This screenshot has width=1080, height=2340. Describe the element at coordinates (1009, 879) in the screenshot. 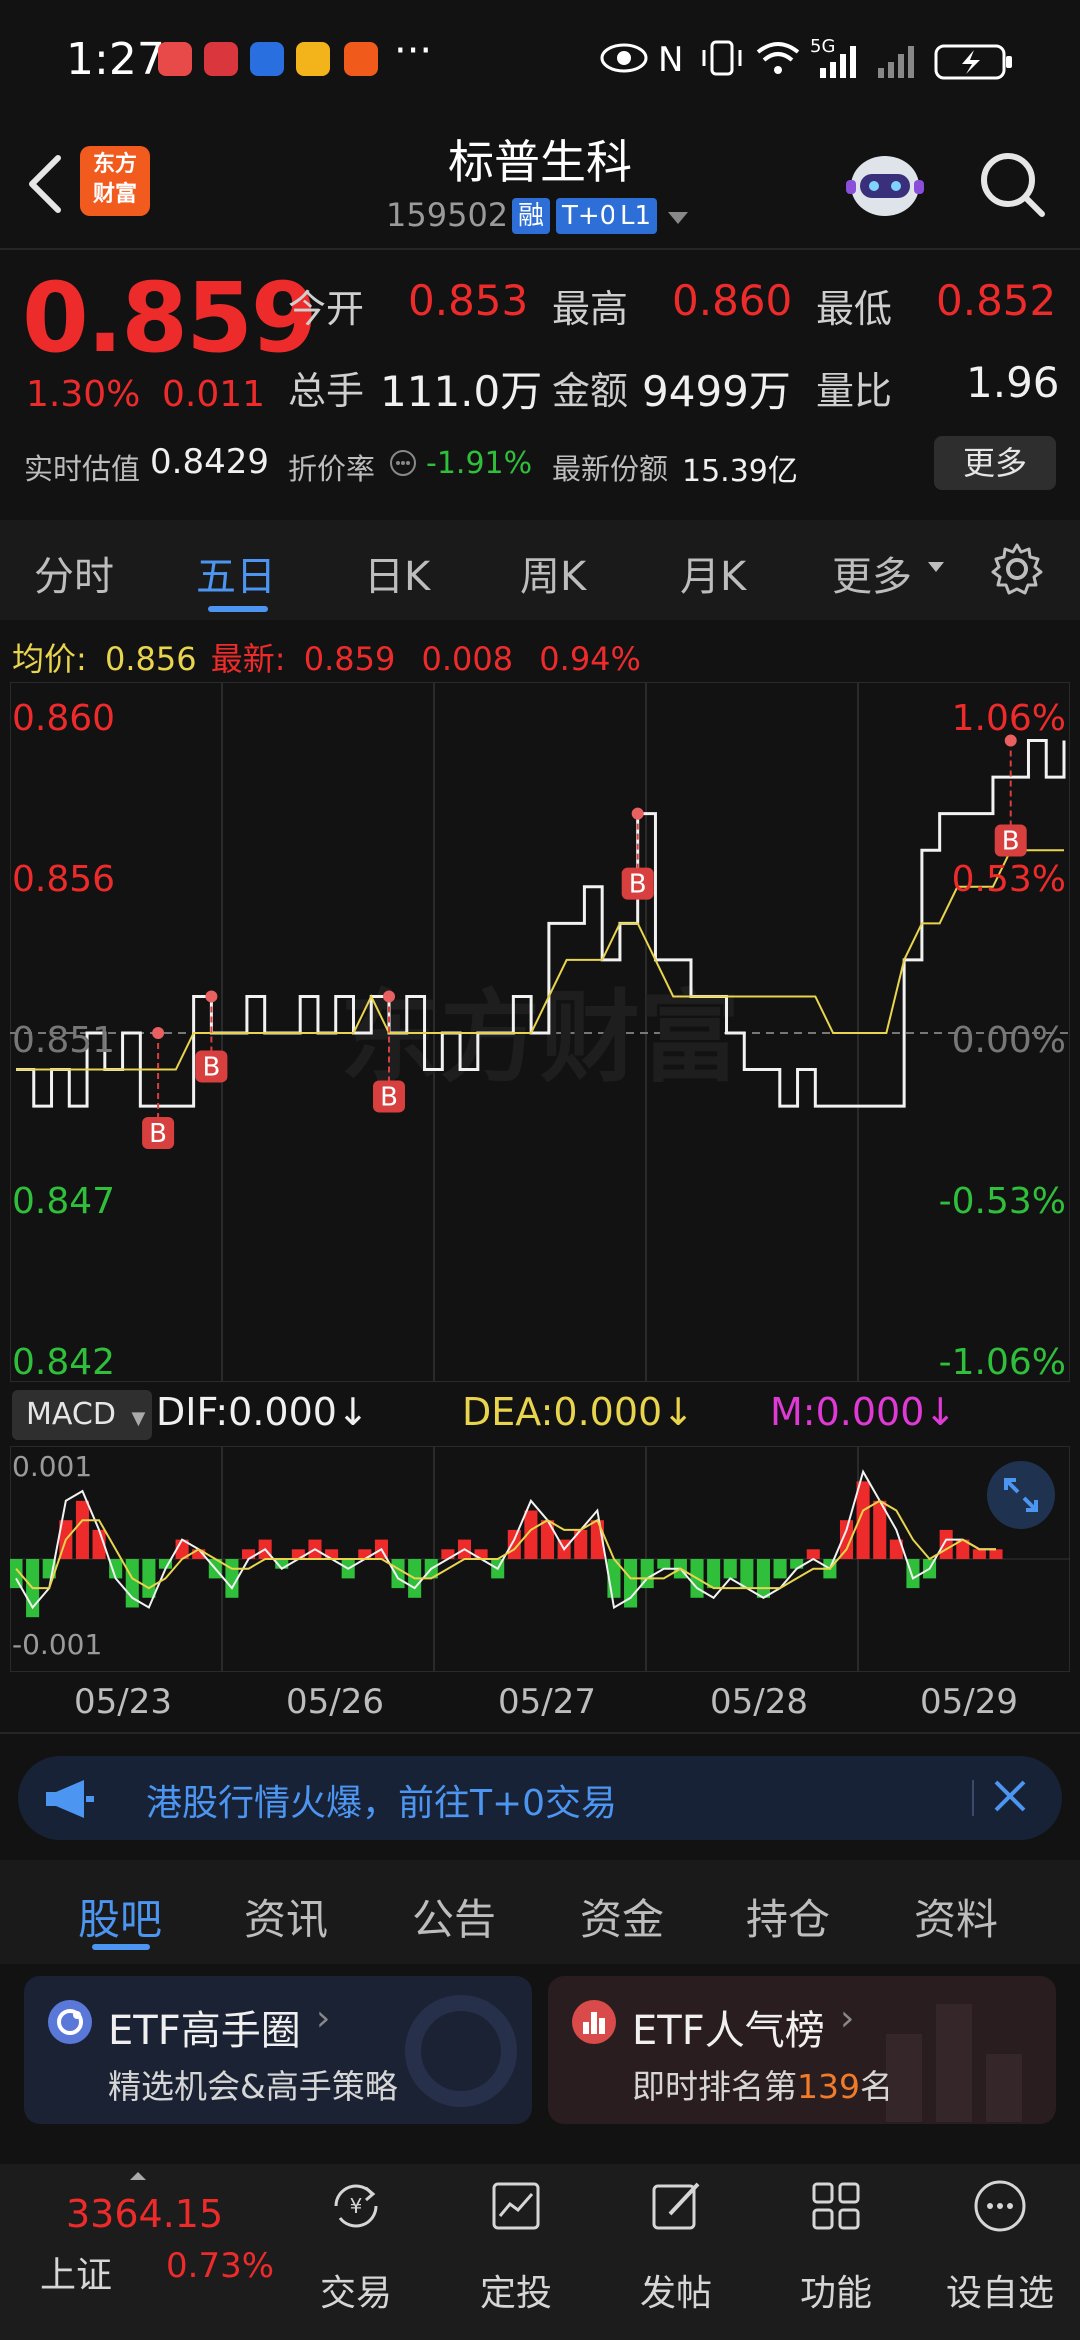

I see `pct-tick-label: 0.53%` at that location.